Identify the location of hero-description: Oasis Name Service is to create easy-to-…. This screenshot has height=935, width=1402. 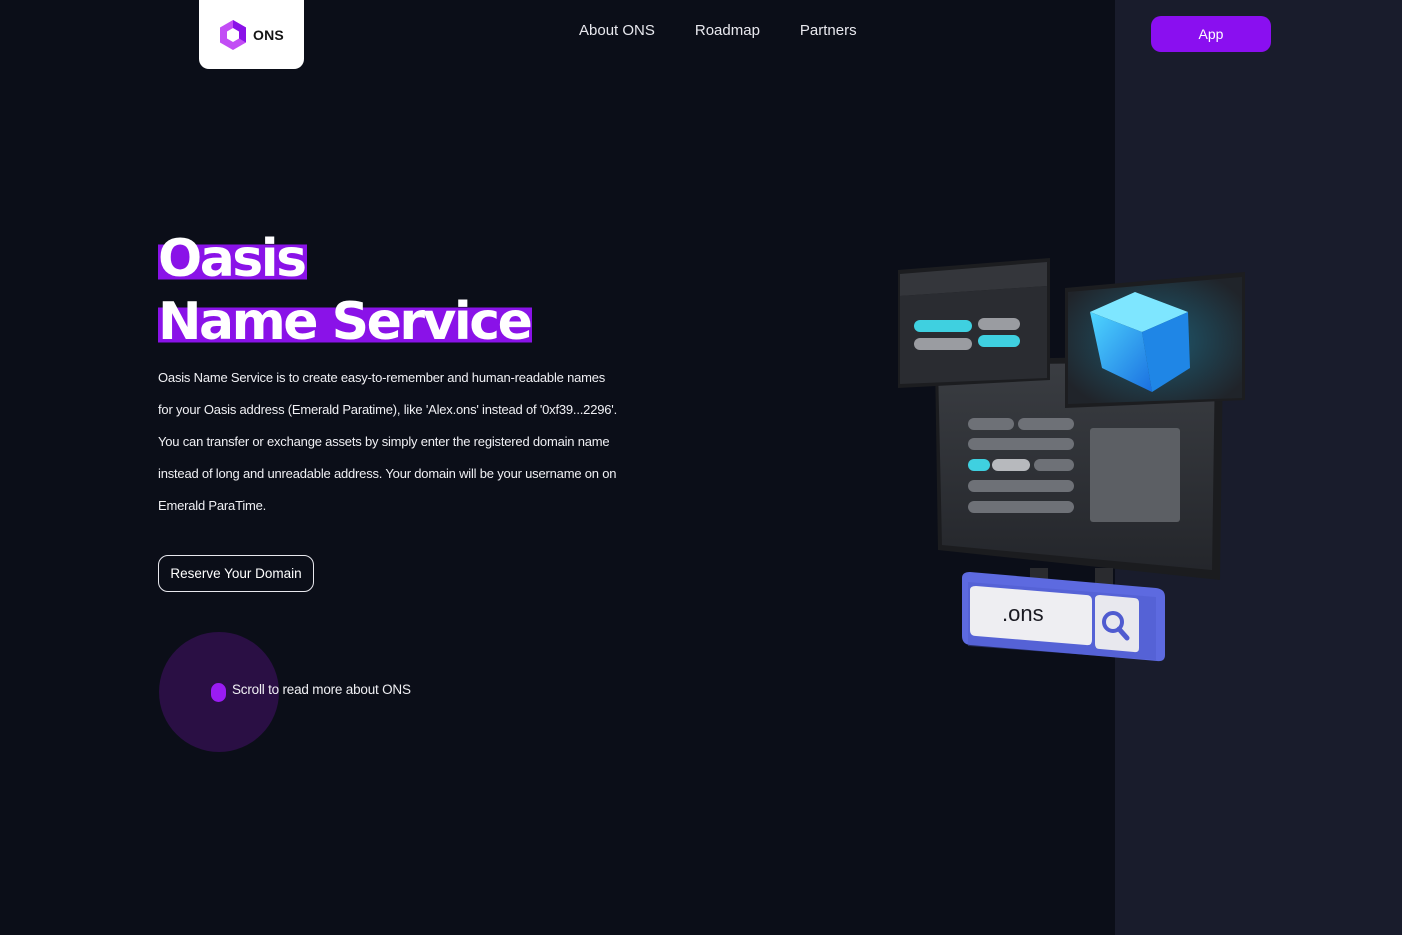
(387, 441).